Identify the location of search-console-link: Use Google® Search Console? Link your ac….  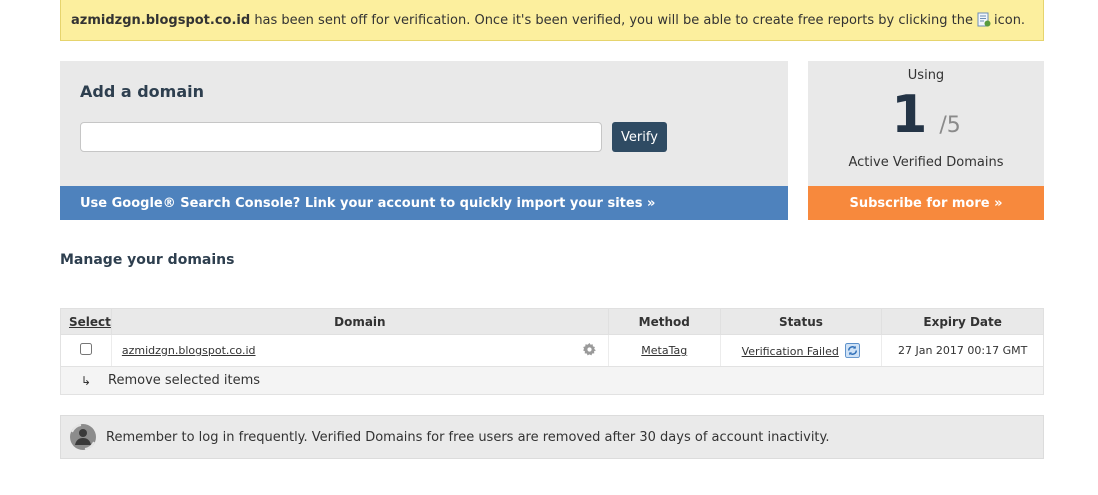
(424, 203).